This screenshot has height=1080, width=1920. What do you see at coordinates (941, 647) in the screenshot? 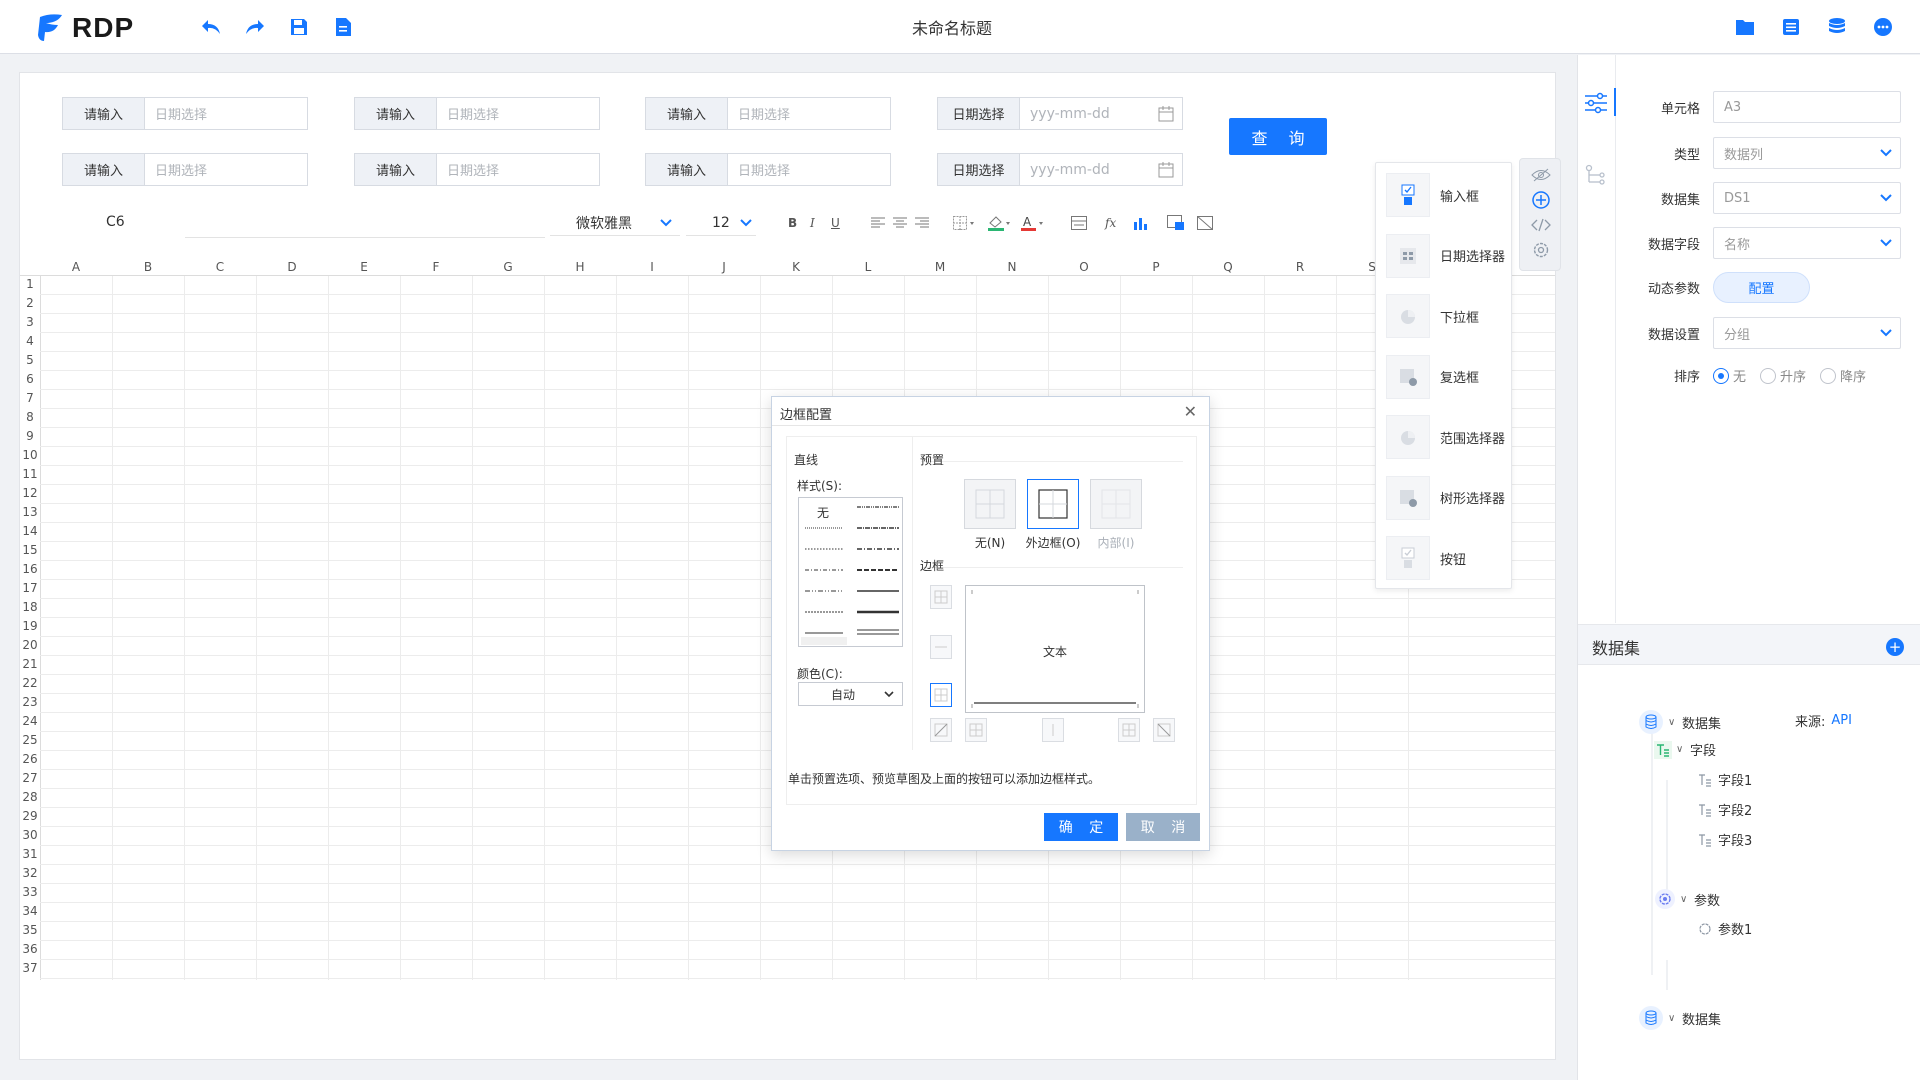
I see `border-middle-button` at bounding box center [941, 647].